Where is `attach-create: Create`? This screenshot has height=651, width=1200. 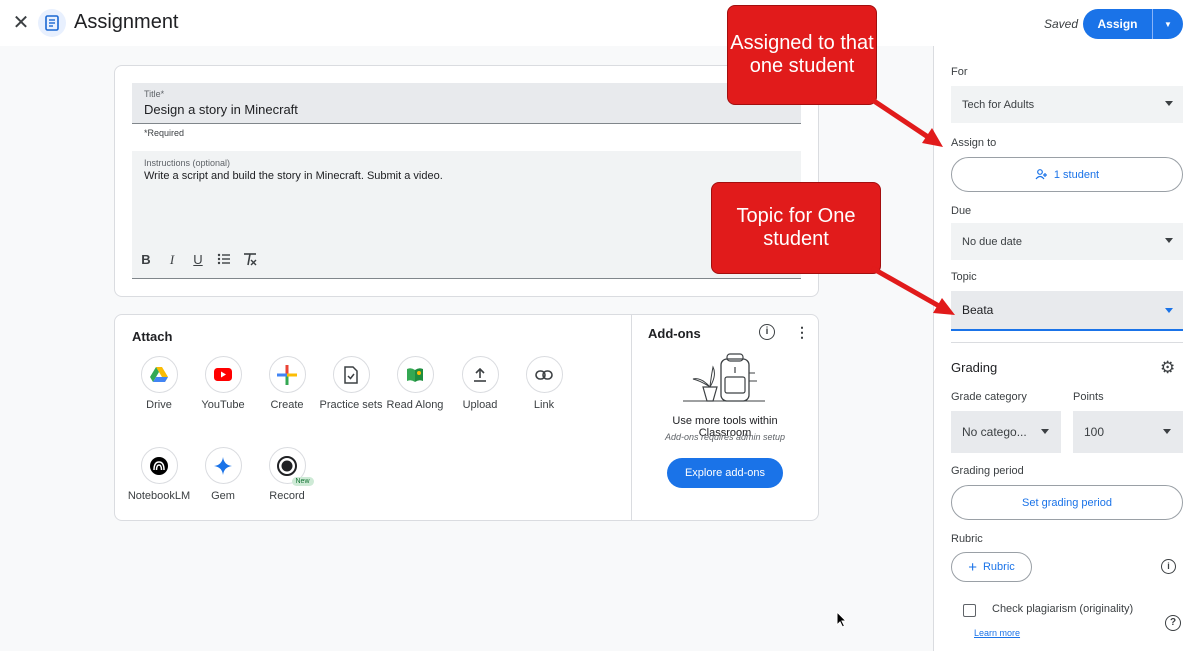
attach-create: Create is located at coordinates (287, 384).